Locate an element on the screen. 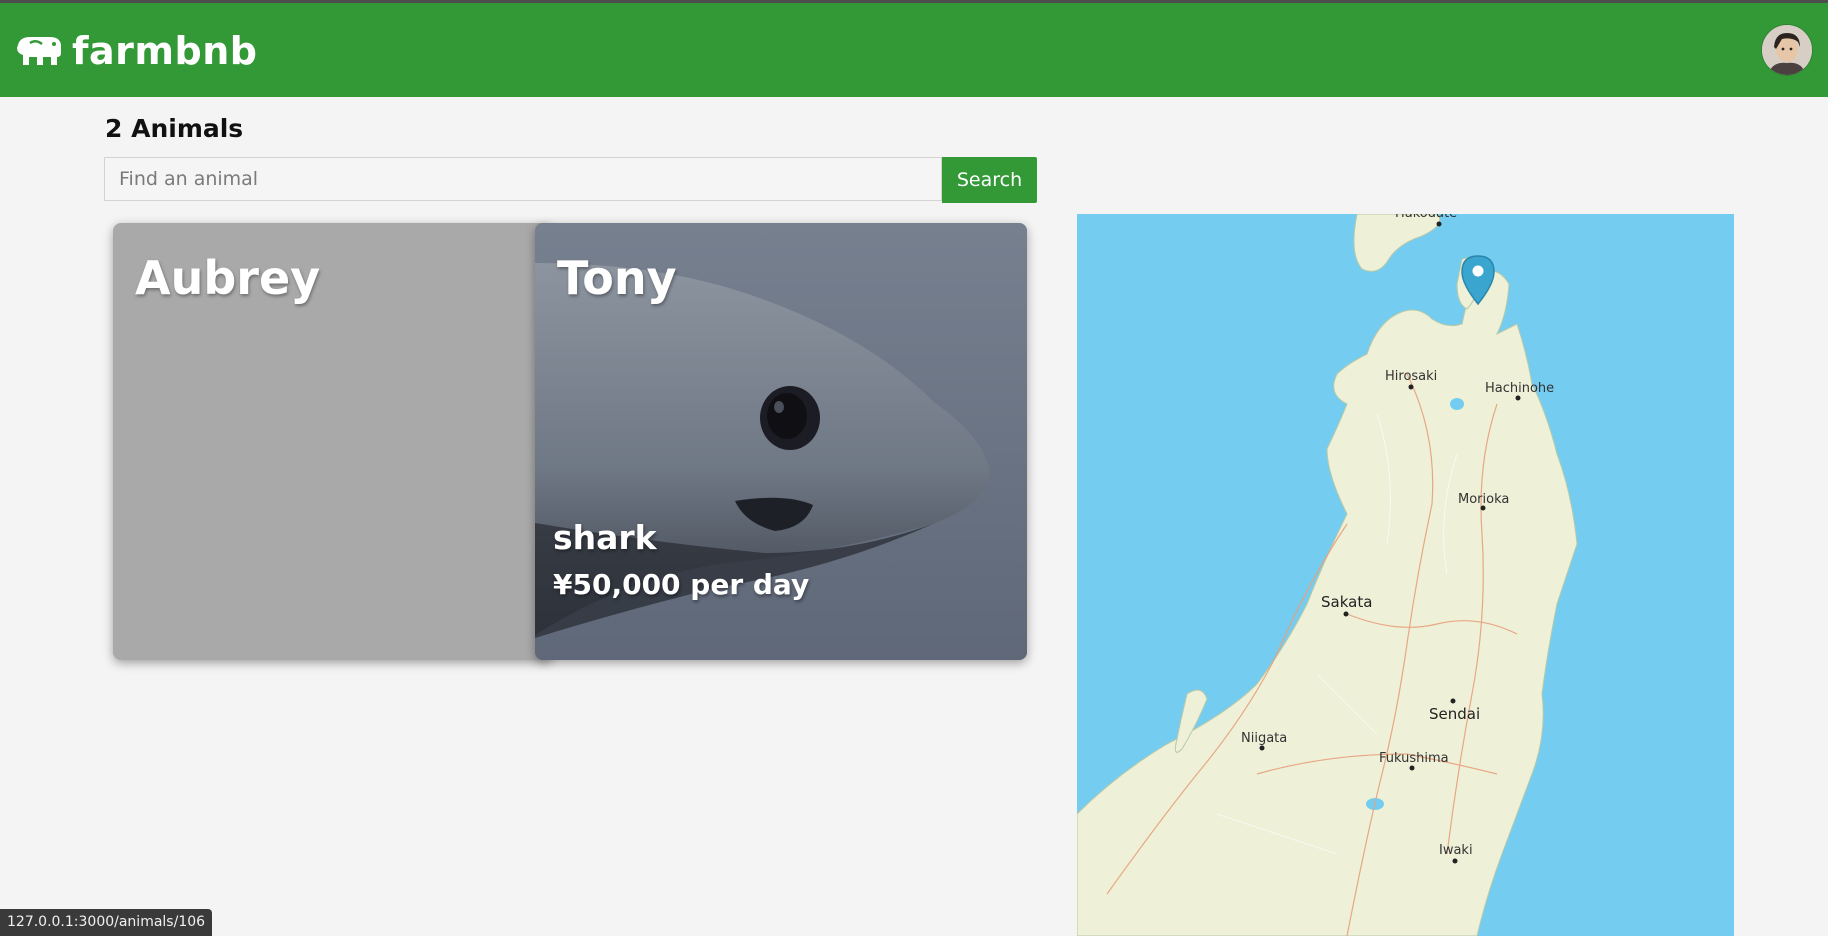 The image size is (1828, 936). animal-species: shark is located at coordinates (605, 537).